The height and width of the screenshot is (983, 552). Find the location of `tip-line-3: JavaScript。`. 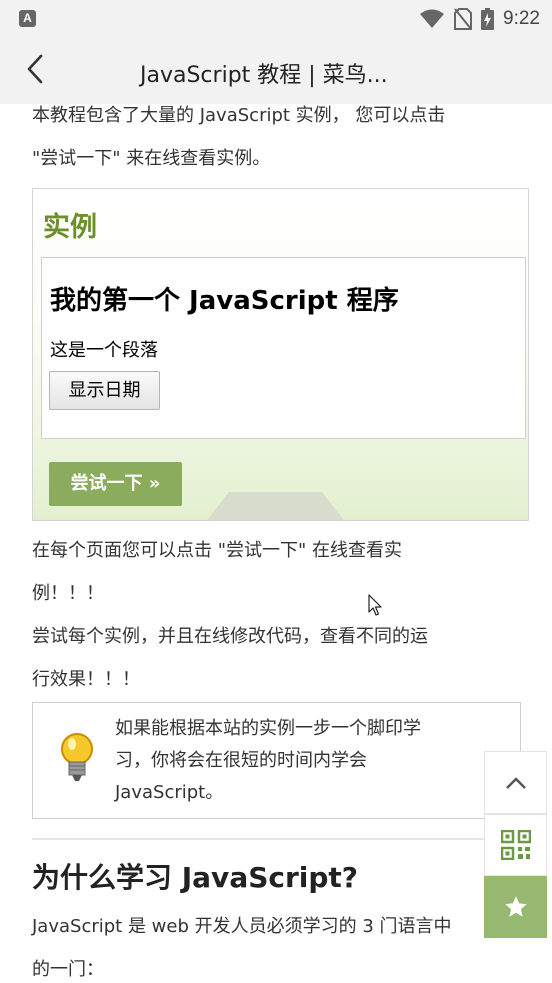

tip-line-3: JavaScript。 is located at coordinates (169, 792).